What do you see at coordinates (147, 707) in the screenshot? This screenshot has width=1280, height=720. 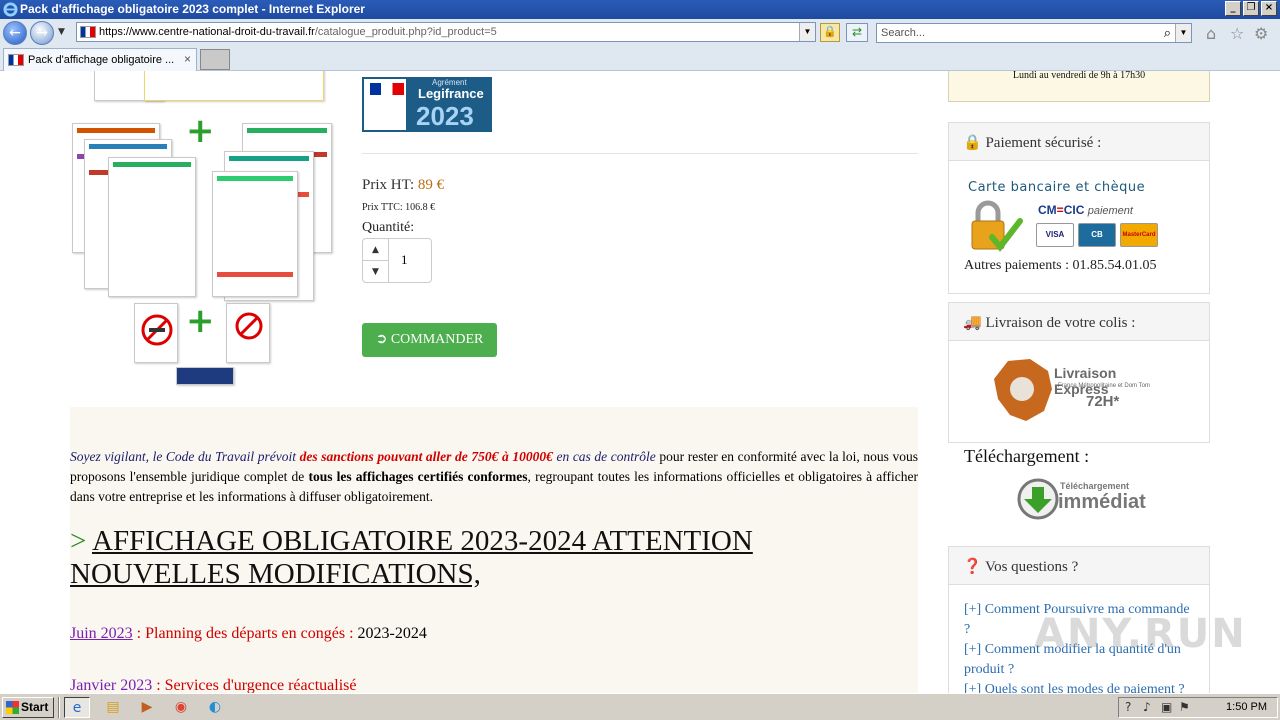 I see `media-player-taskbar-icon: ▶` at bounding box center [147, 707].